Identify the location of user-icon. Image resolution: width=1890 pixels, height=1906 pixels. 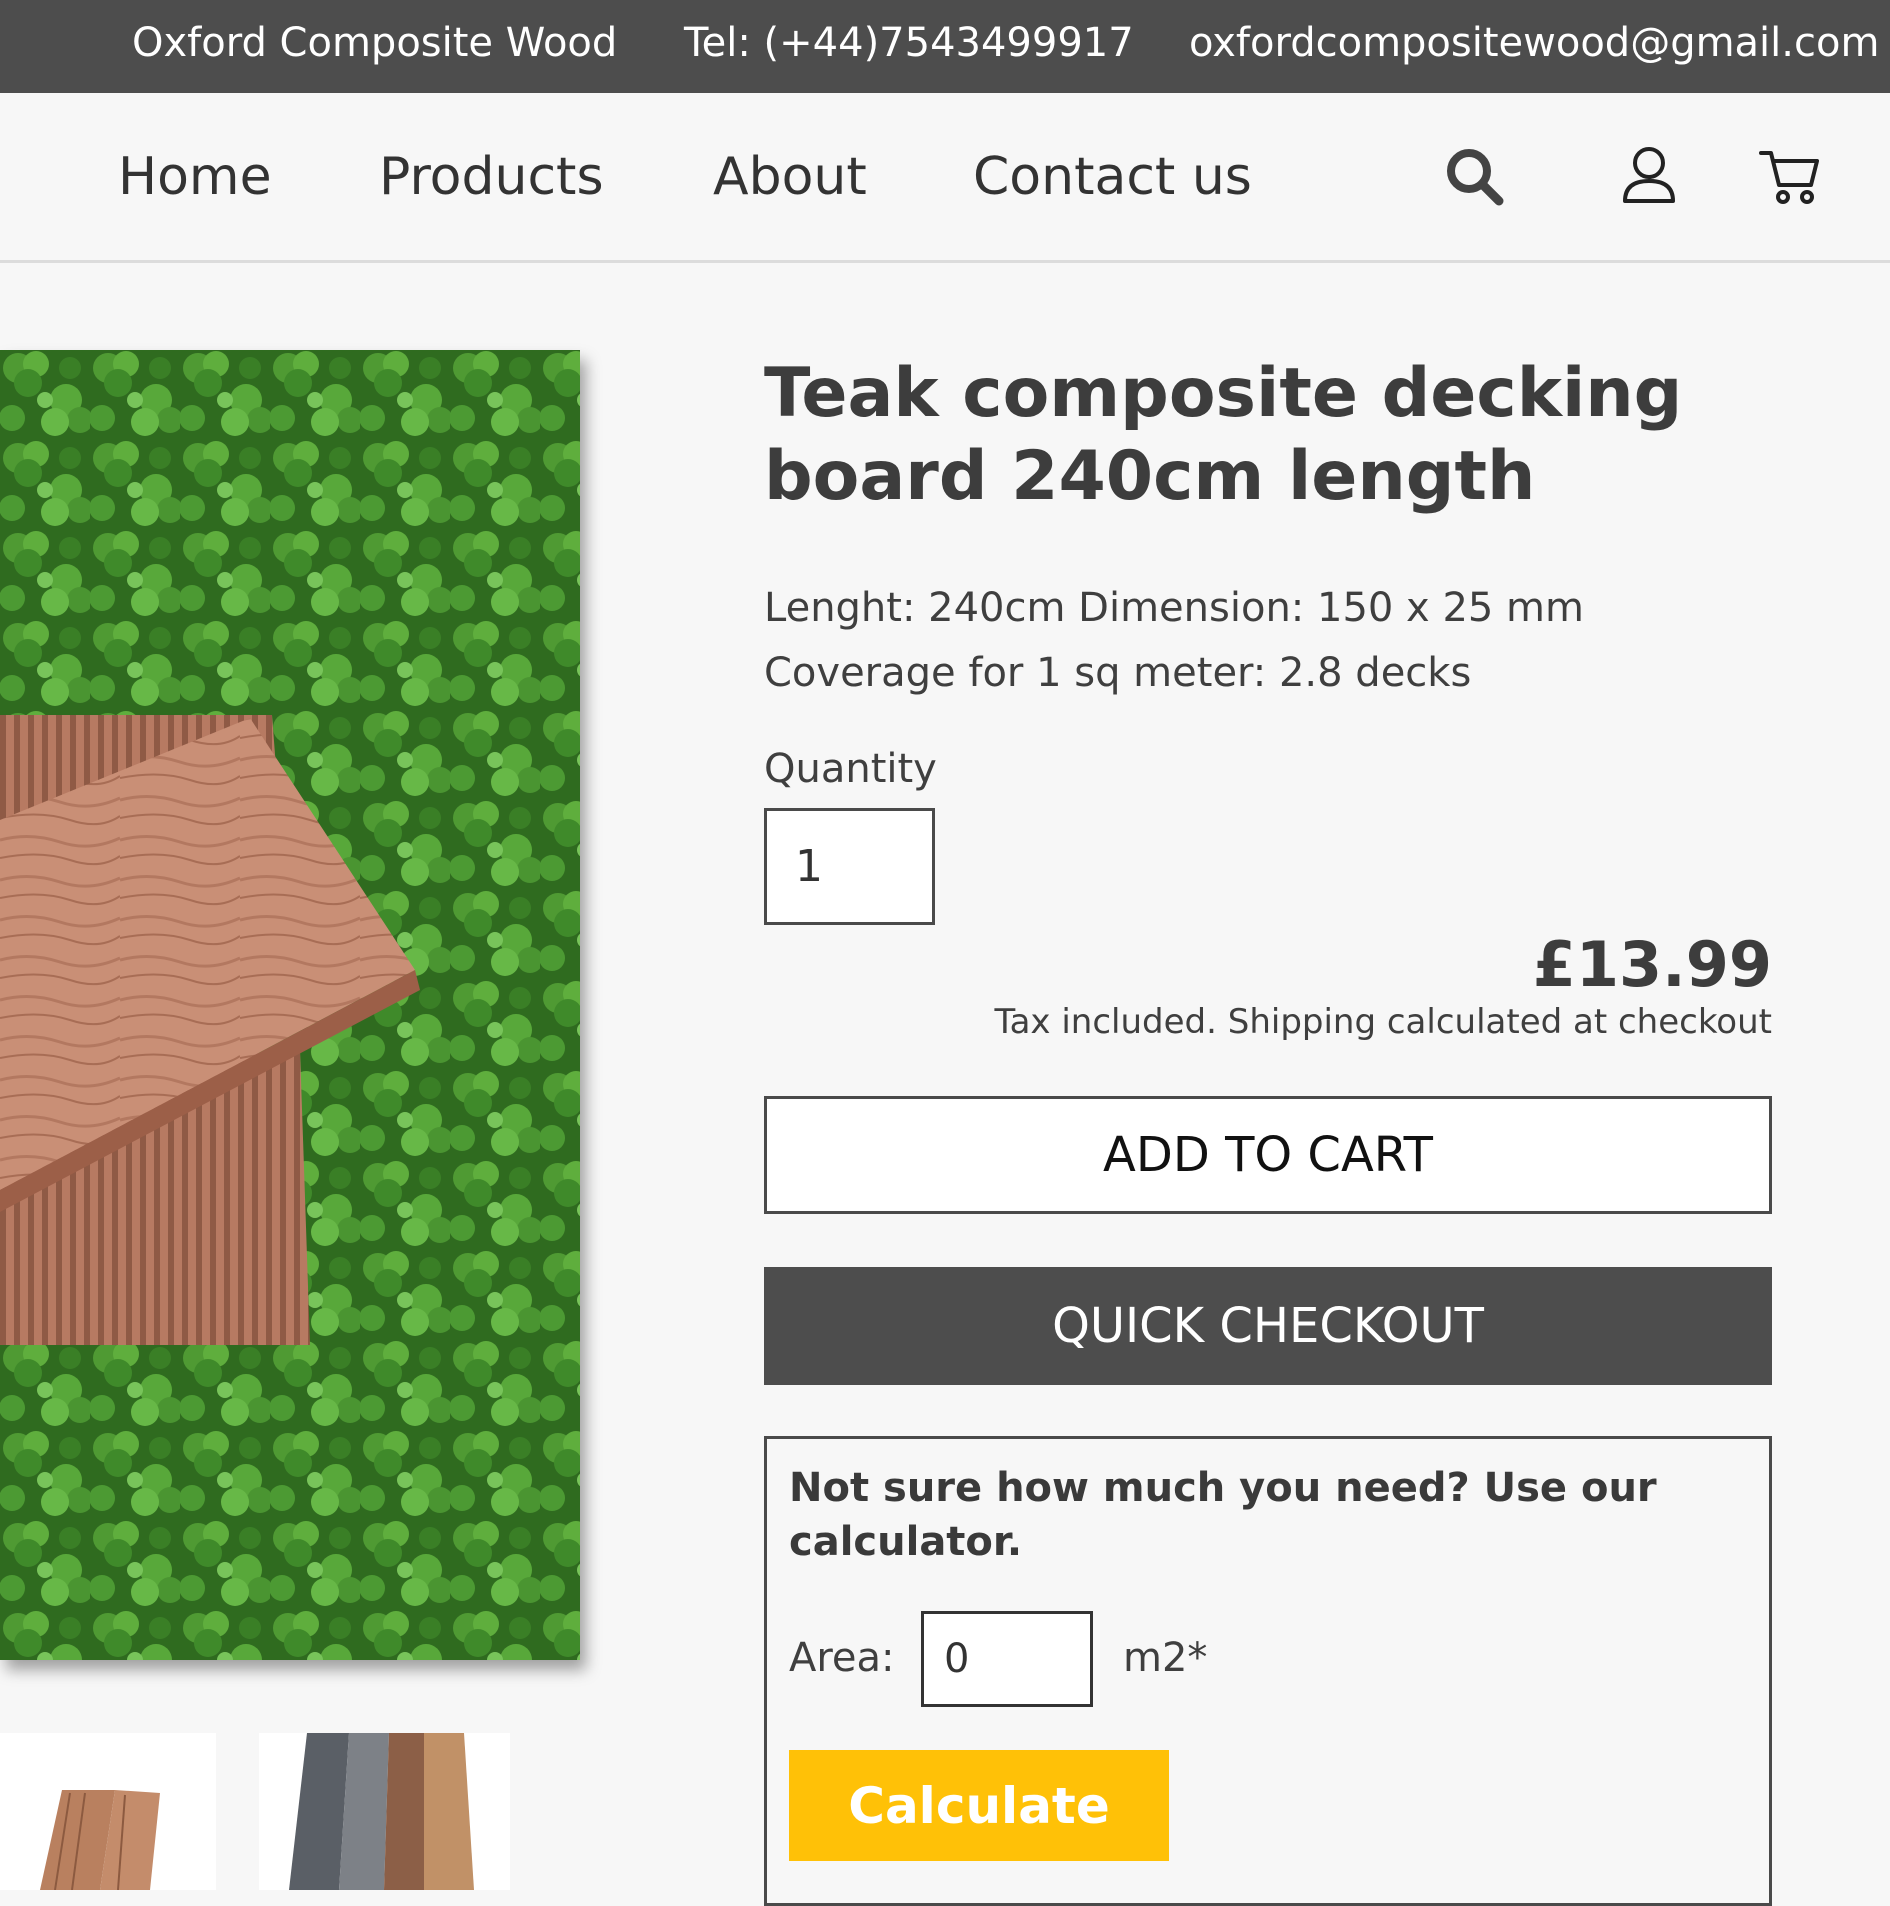
(1649, 175).